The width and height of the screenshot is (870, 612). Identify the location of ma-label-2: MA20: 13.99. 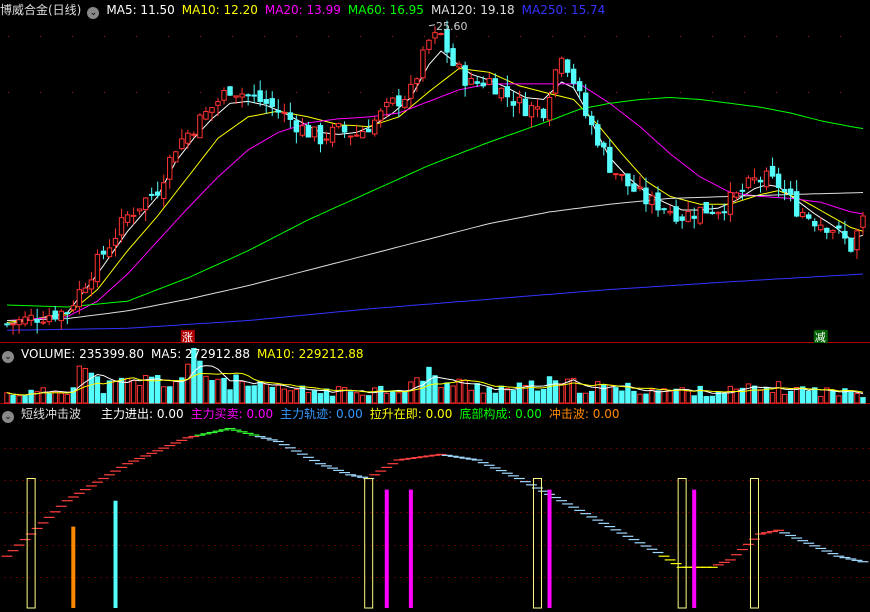
(302, 10).